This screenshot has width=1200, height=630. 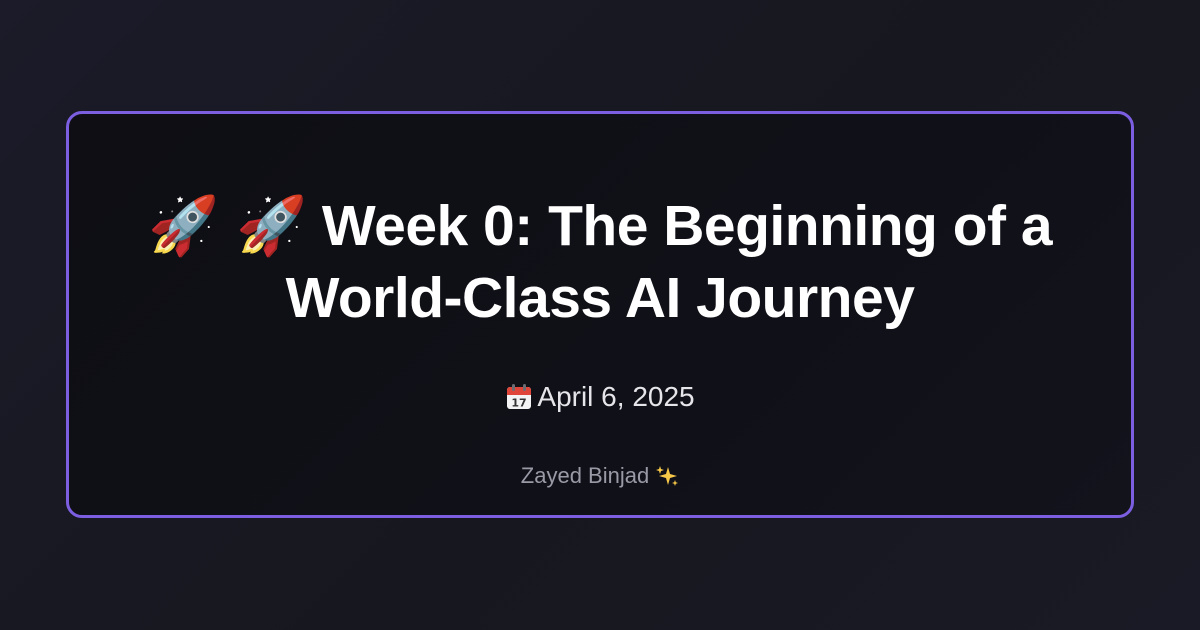 What do you see at coordinates (519, 403) in the screenshot?
I see `svg-text: 17` at bounding box center [519, 403].